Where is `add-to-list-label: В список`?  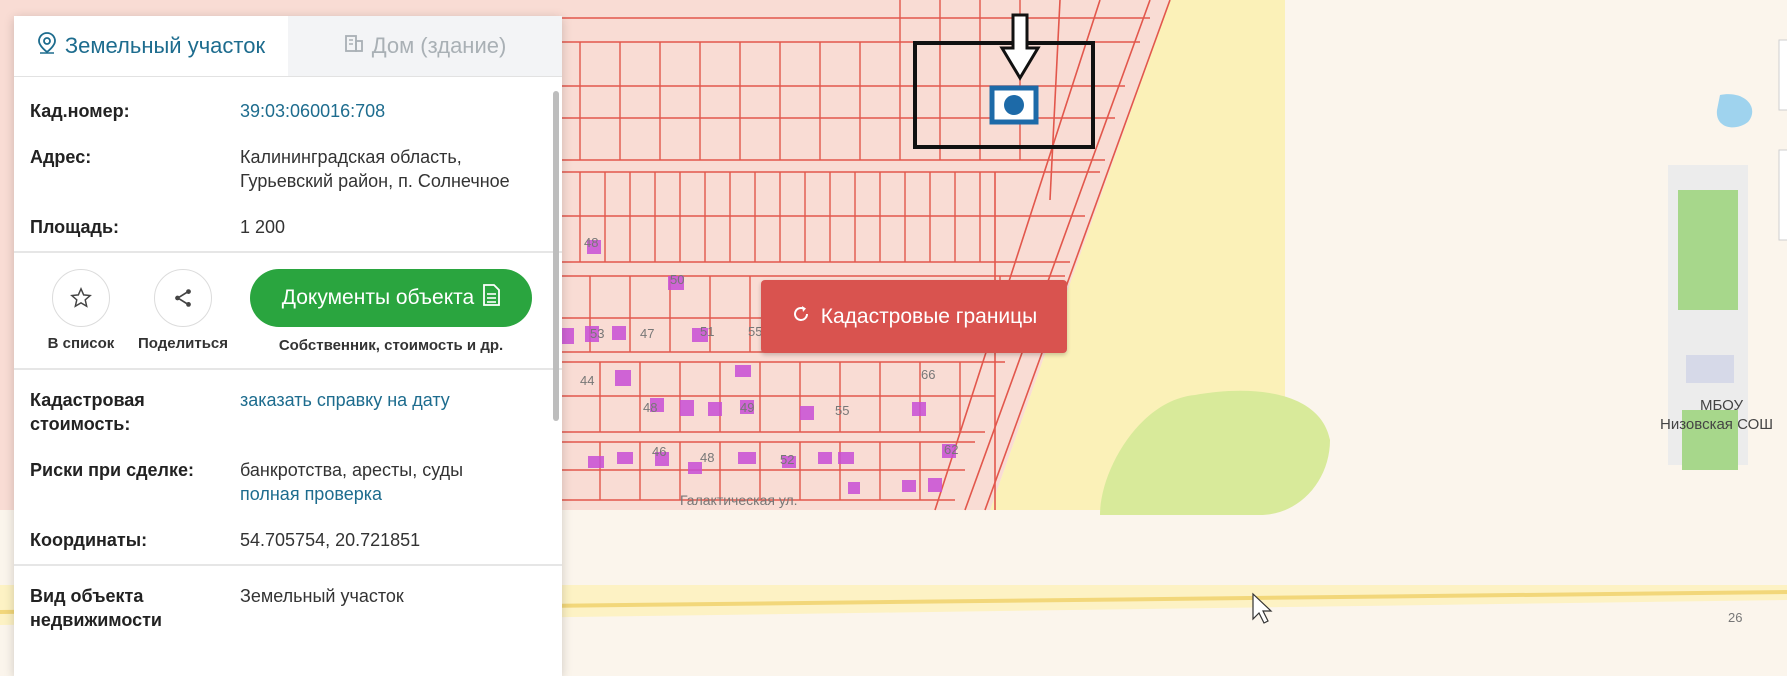
add-to-list-label: В список is located at coordinates (81, 343).